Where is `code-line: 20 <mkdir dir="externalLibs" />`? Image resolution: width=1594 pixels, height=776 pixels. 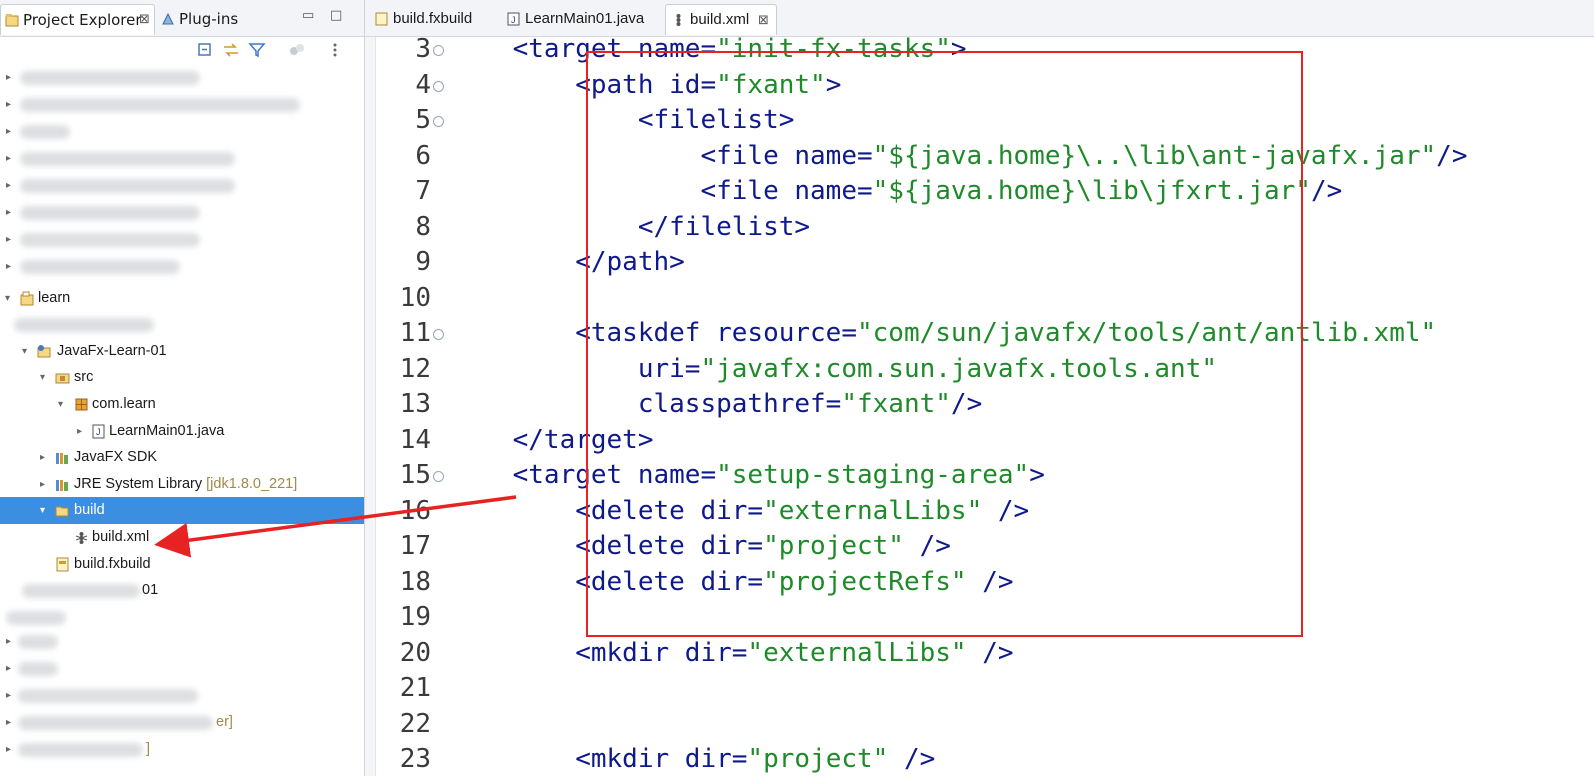
code-line: 20 <mkdir dir="externalLibs" /> is located at coordinates (979, 653).